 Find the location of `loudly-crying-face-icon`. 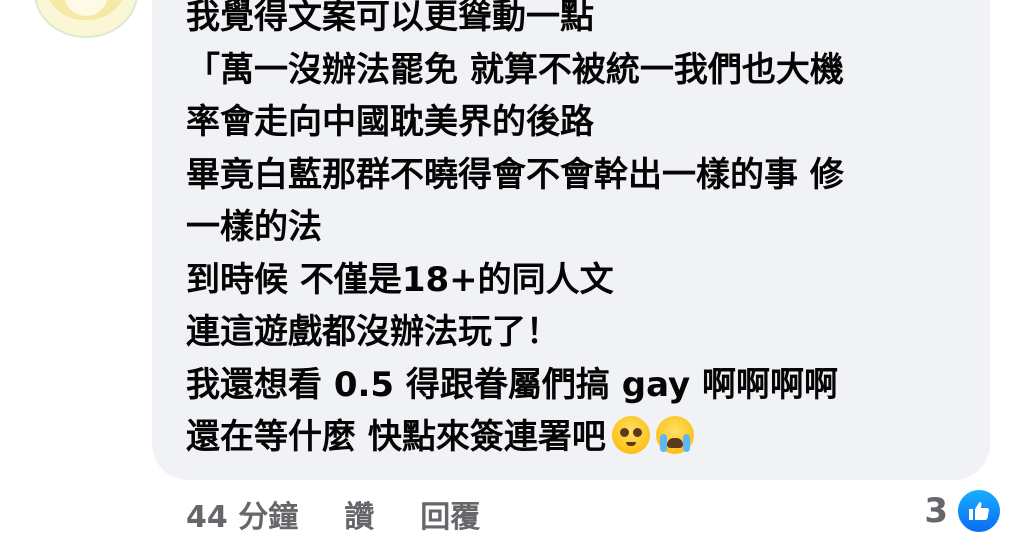

loudly-crying-face-icon is located at coordinates (674, 435).